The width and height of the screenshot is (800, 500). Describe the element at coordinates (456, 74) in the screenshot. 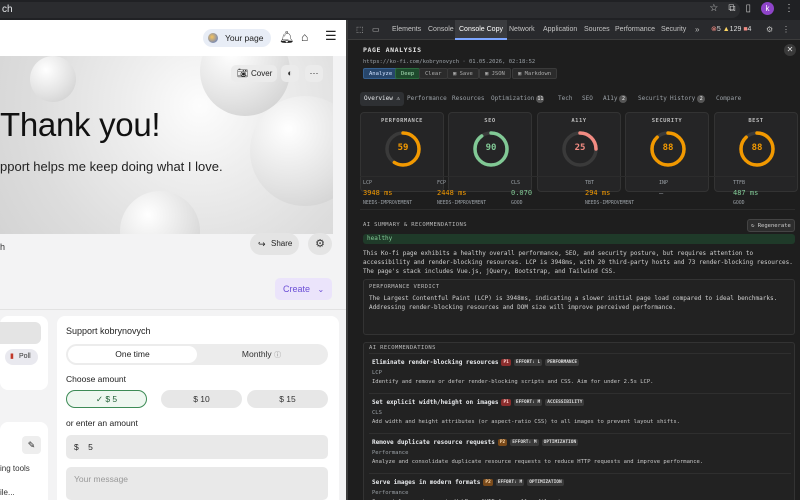

I see `save-icon: ▣` at that location.